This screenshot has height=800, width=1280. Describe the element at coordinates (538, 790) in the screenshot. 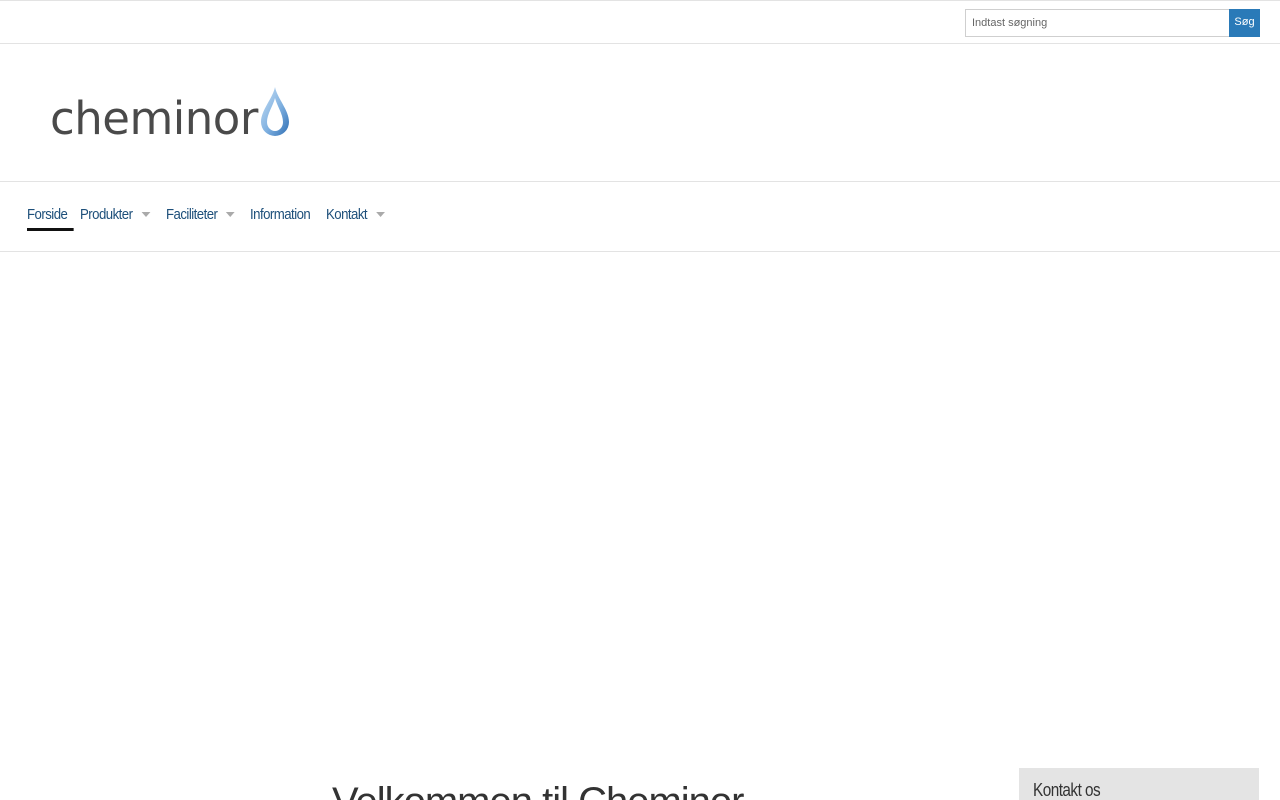

I see `page-title: Velkommen til Cheminor` at that location.